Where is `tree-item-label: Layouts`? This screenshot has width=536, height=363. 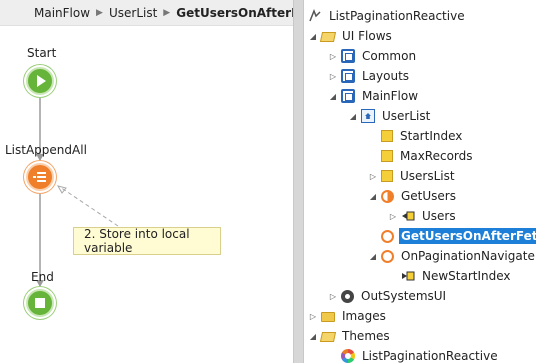 tree-item-label: Layouts is located at coordinates (386, 76).